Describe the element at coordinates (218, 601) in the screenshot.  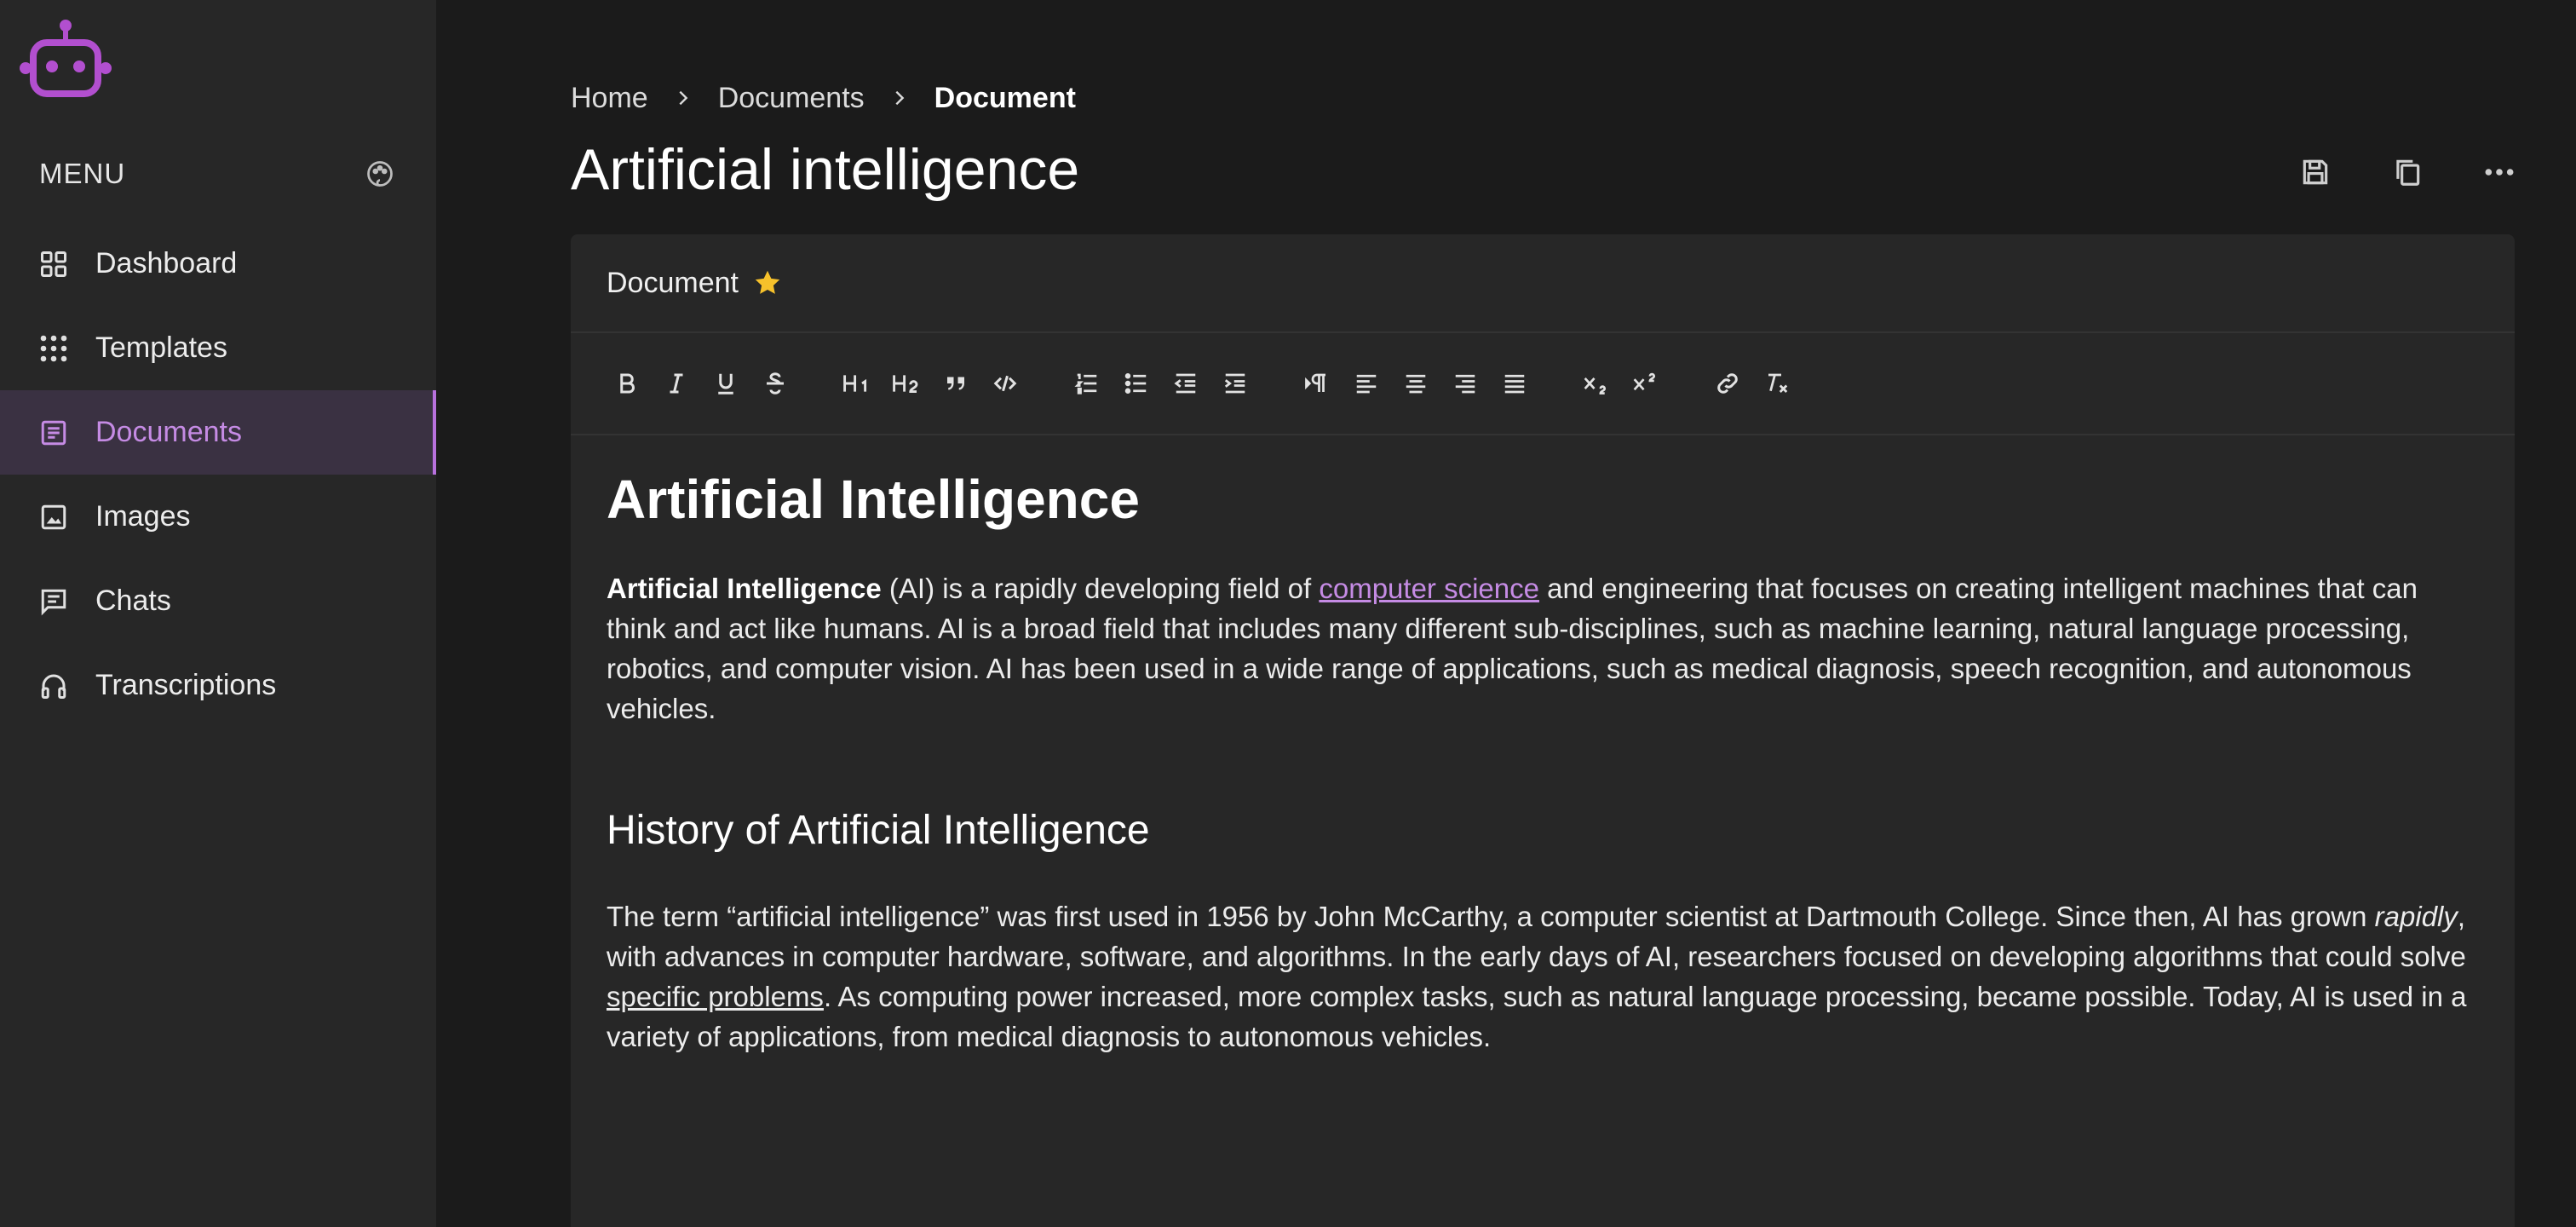
I see `sidebar-item-chats: Chats` at that location.